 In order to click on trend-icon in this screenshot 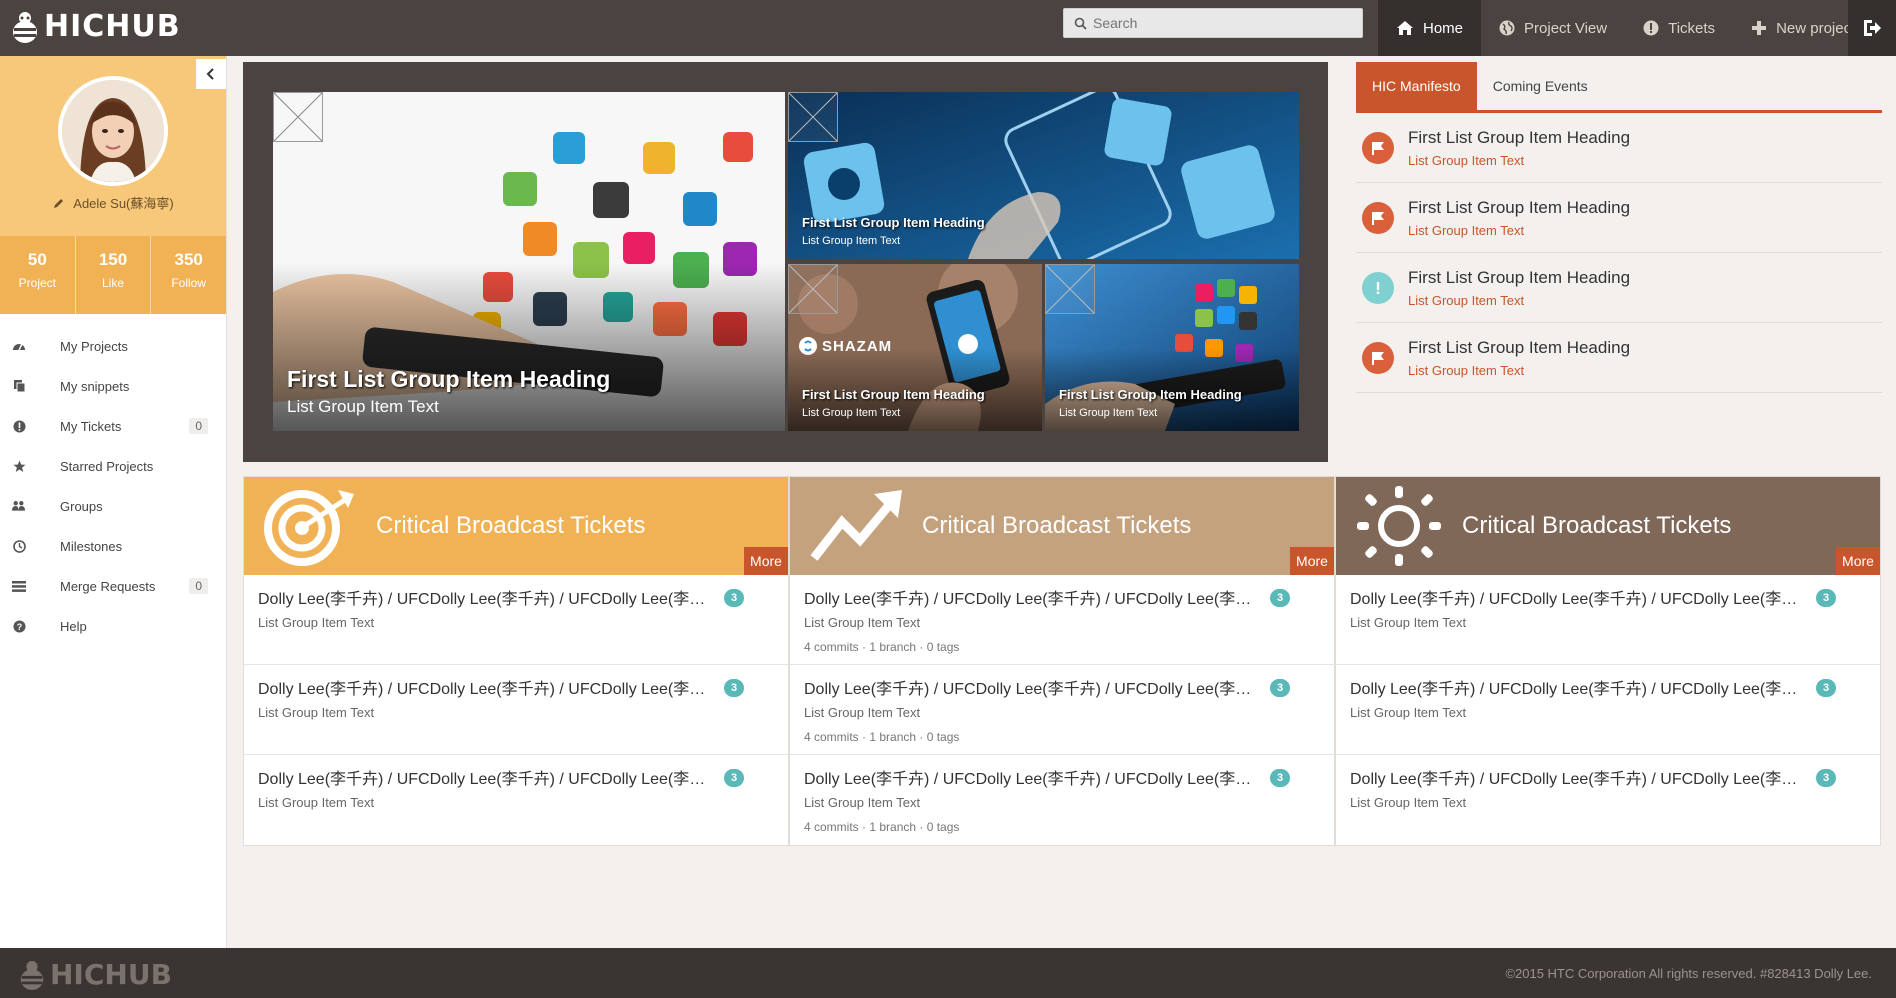, I will do `click(856, 525)`.